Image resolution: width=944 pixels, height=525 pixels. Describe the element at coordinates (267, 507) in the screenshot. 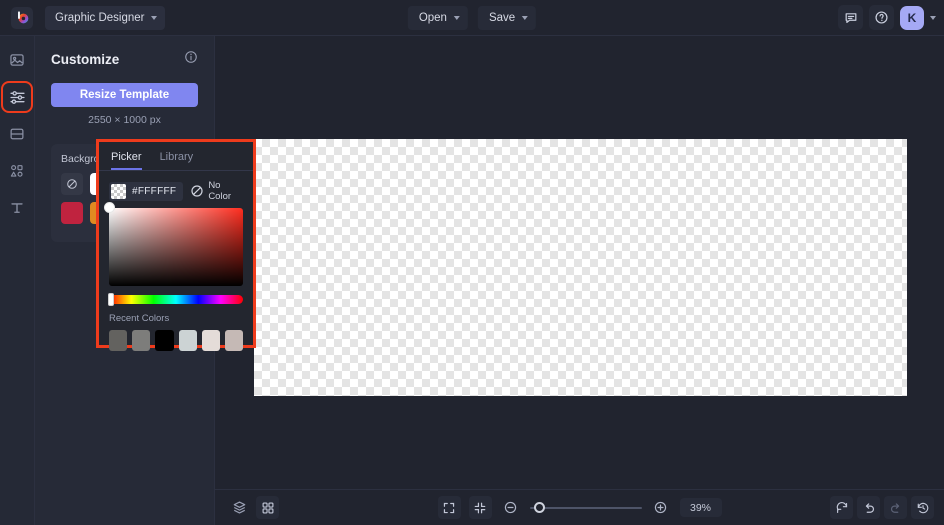

I see `grid-icon` at that location.